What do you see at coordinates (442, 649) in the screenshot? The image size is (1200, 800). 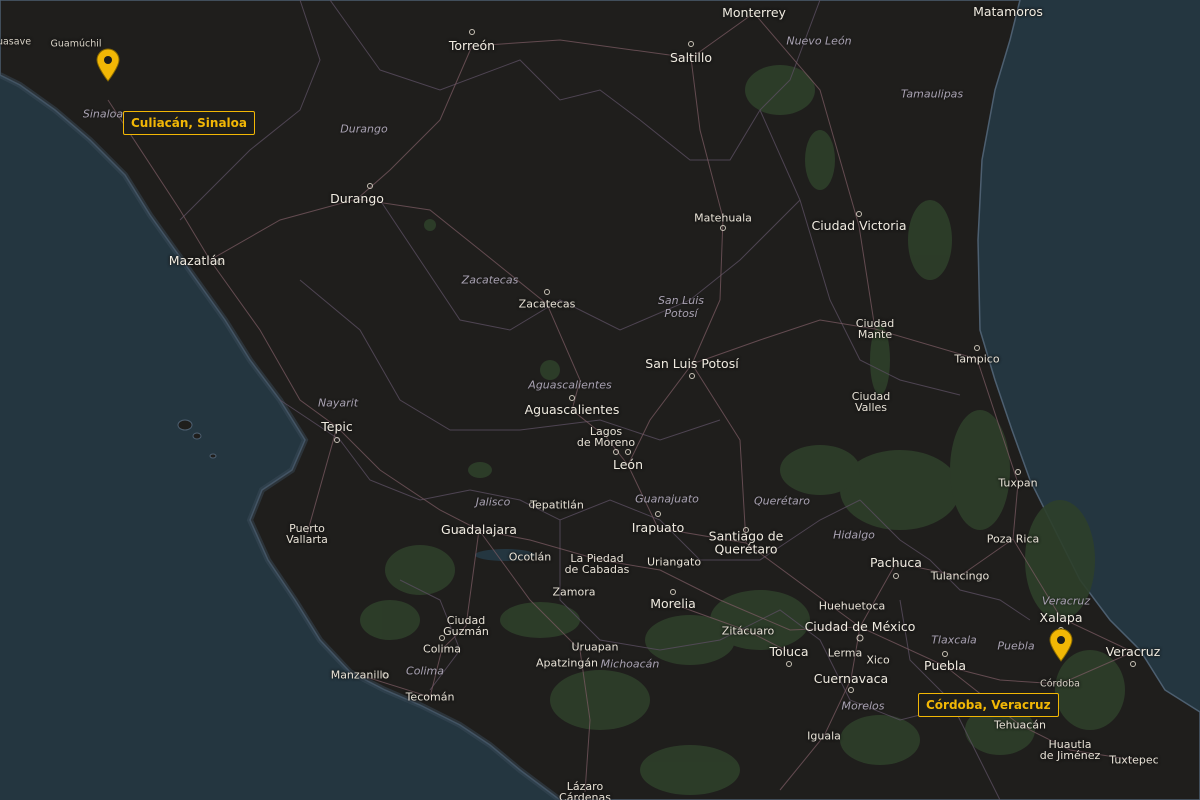 I see `city-label: Colima` at bounding box center [442, 649].